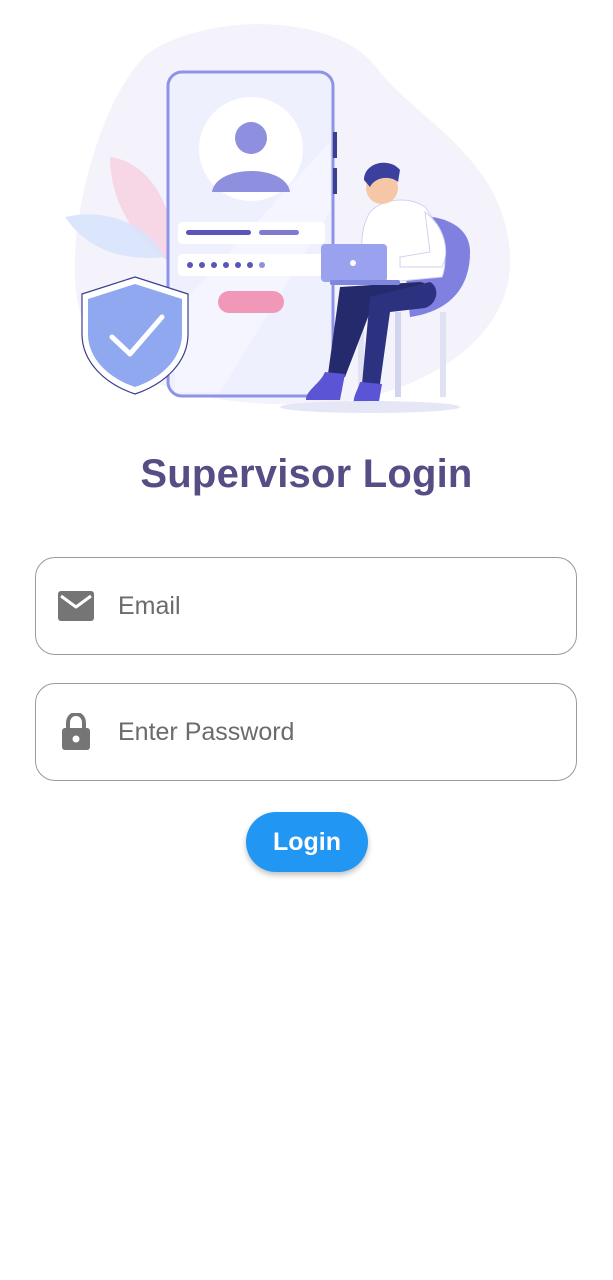 This screenshot has width=613, height=1280. Describe the element at coordinates (306, 474) in the screenshot. I see `page-title: Supervisor Login` at that location.